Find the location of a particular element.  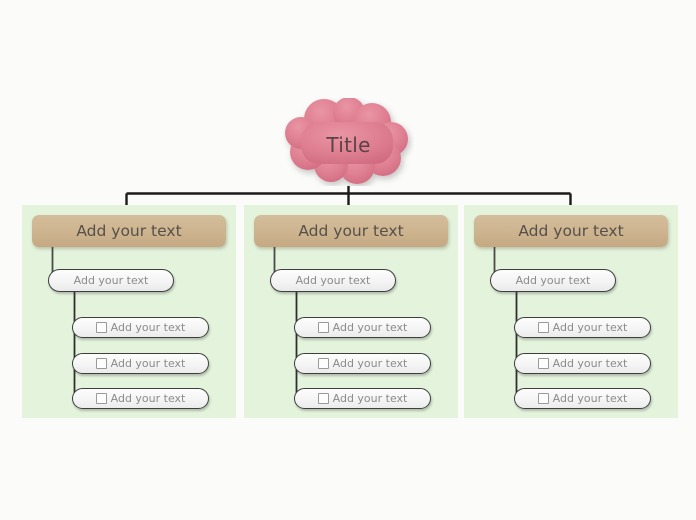

branch-primary-item-label-0: Add your text is located at coordinates (111, 280).